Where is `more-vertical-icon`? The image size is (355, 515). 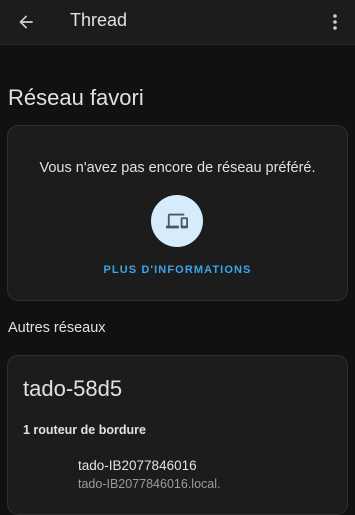 more-vertical-icon is located at coordinates (335, 22).